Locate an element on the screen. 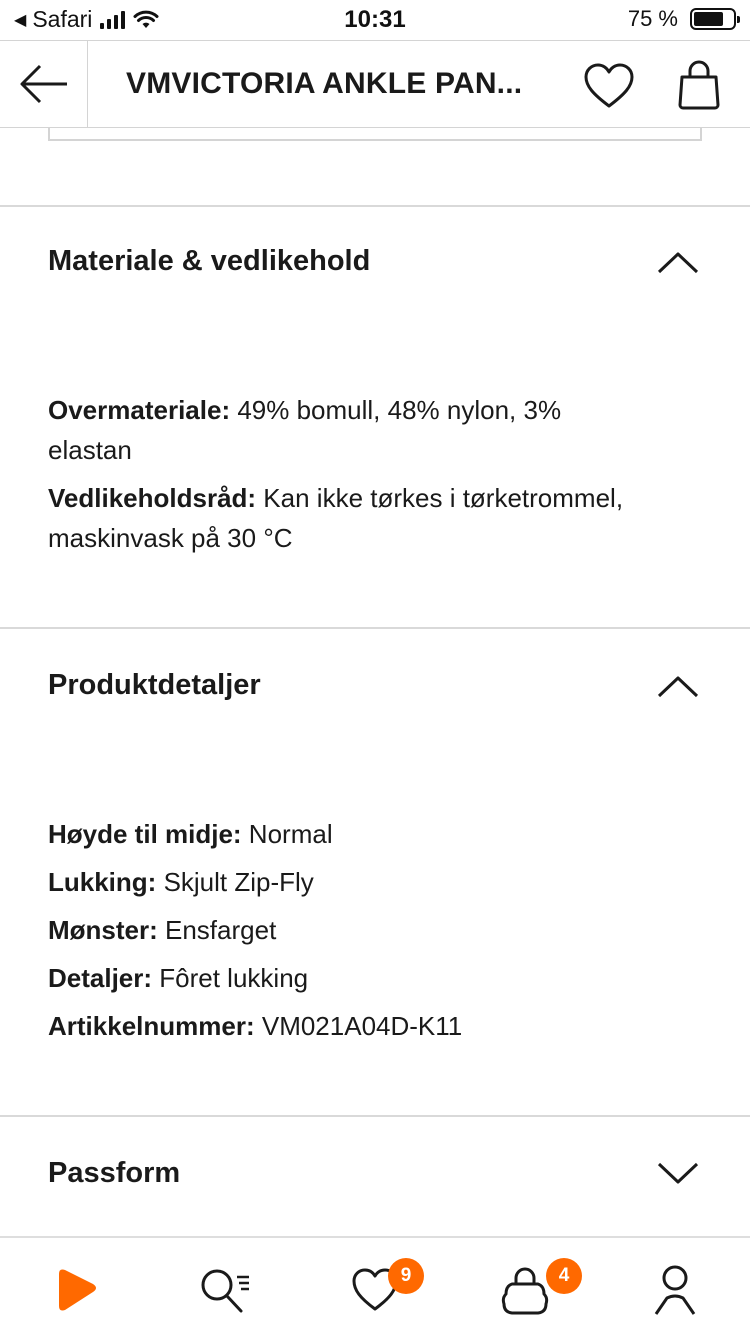 Image resolution: width=750 pixels, height=1334 pixels. section-title-fit: Passform is located at coordinates (114, 1173).